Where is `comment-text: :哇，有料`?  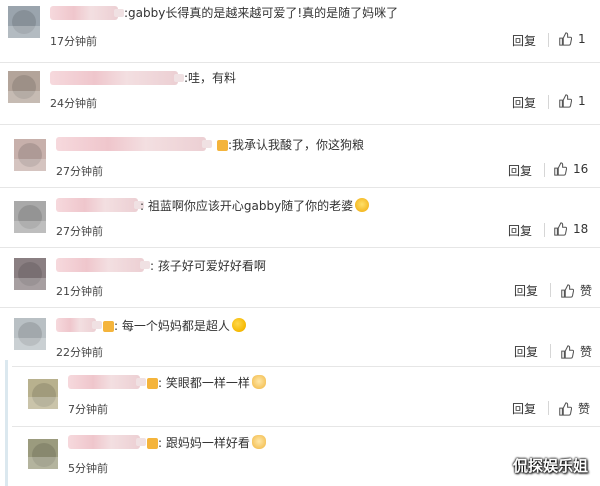
comment-text: :哇，有料 is located at coordinates (210, 78).